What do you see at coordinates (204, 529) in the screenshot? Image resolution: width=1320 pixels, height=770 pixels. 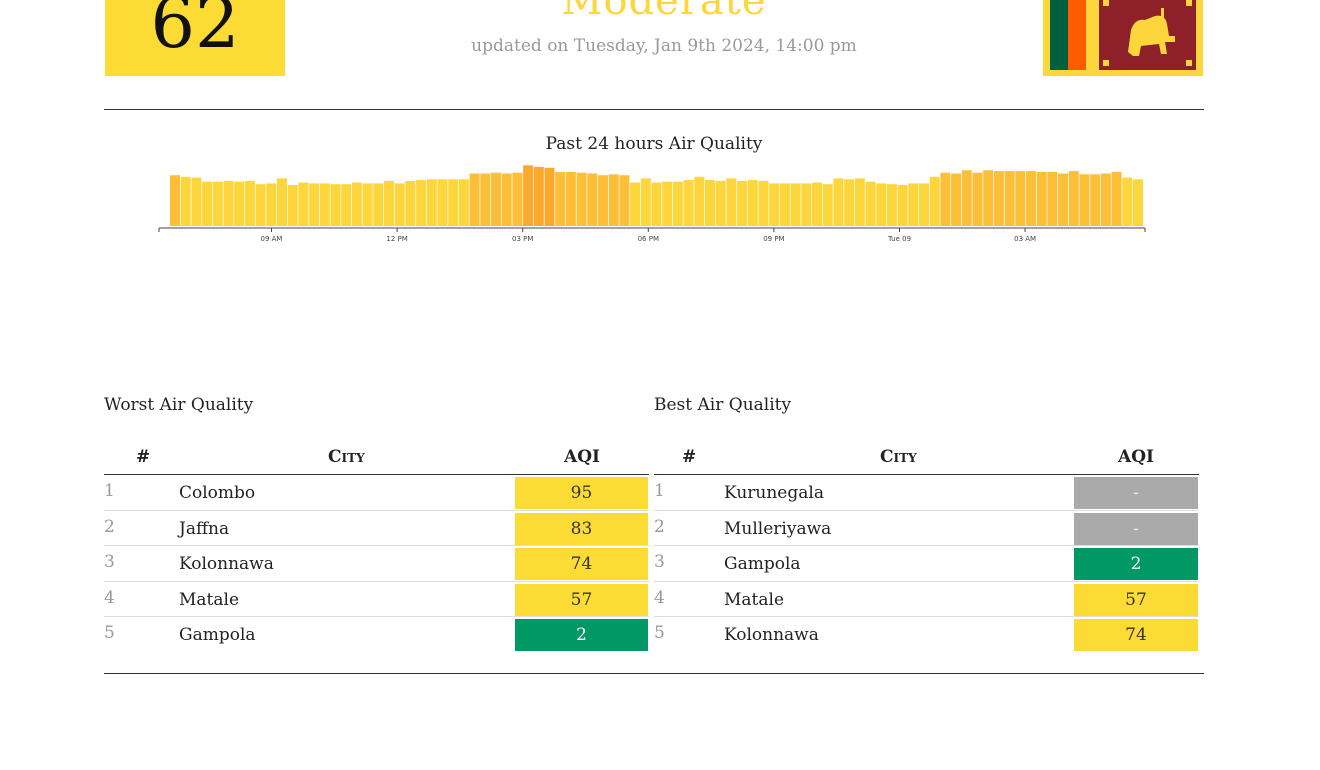 I see `row-city-link: Jaffna` at bounding box center [204, 529].